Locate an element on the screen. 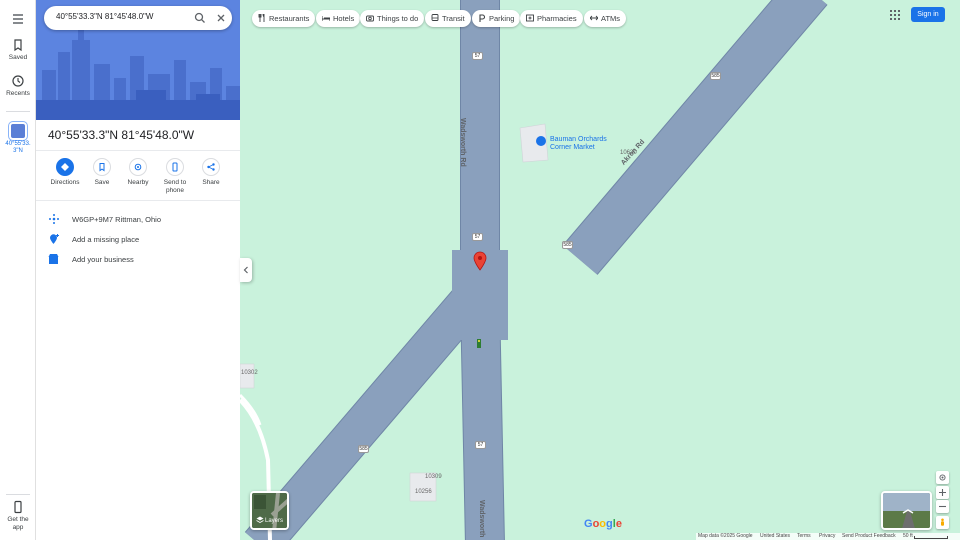 The height and width of the screenshot is (540, 960). chip-restaurants: Restaurants is located at coordinates (284, 18).